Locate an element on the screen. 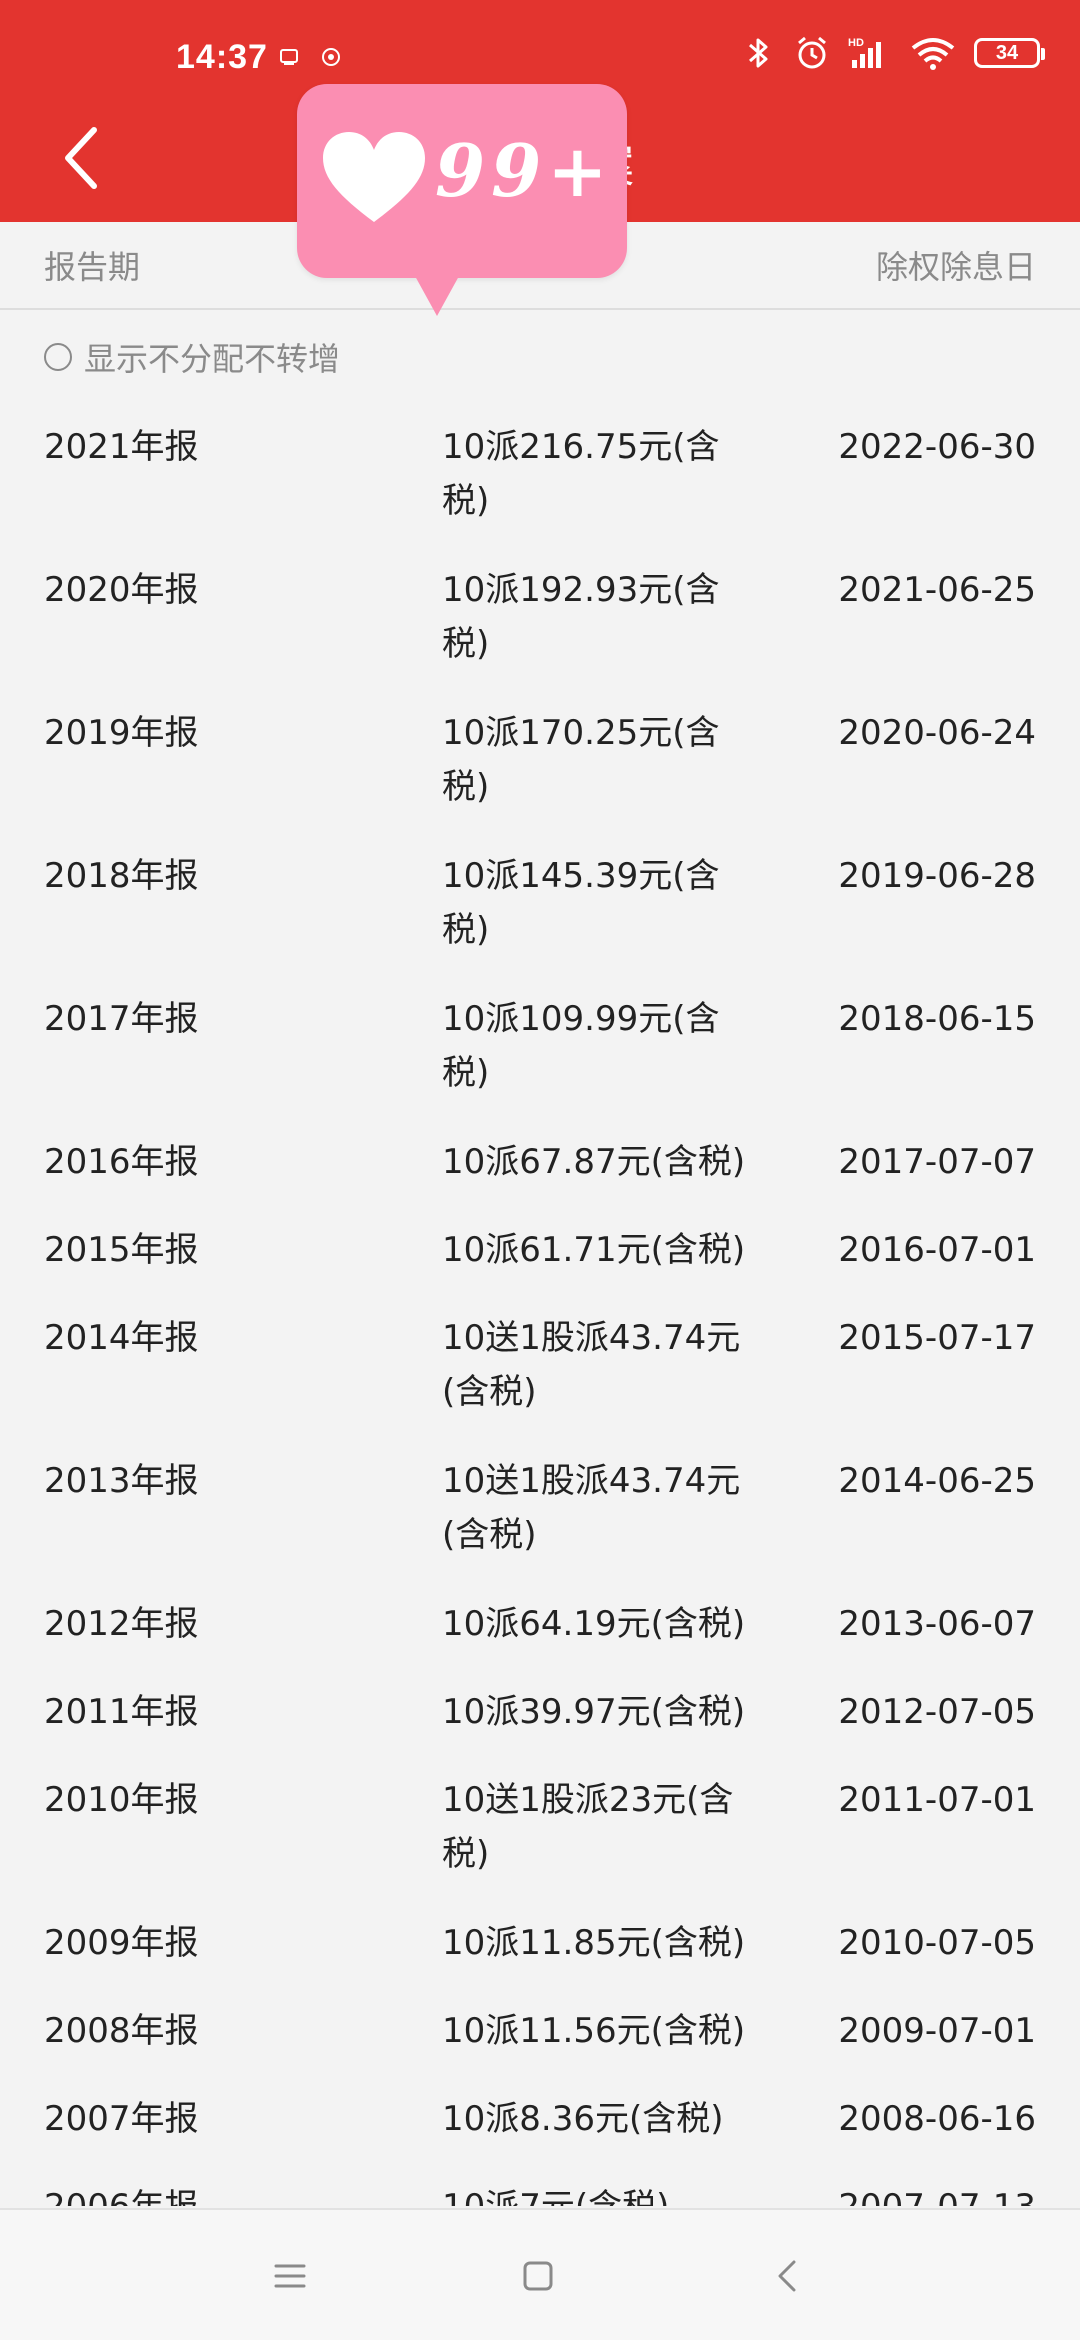 This screenshot has width=1080, height=2340. report-period: 2015年报 is located at coordinates (121, 1250).